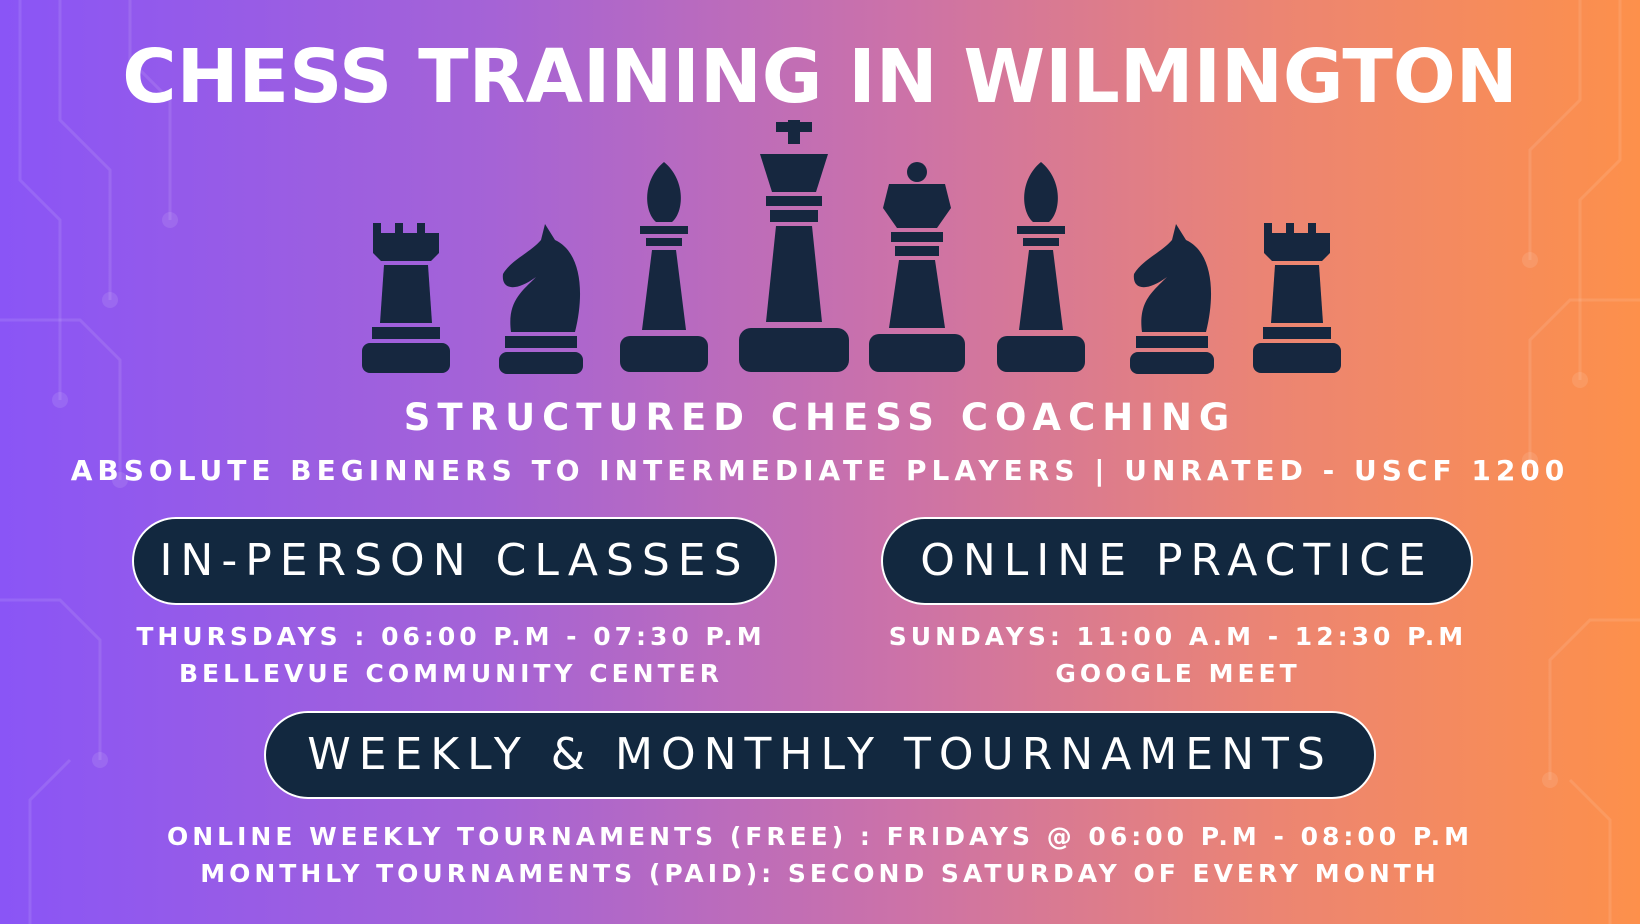 The width and height of the screenshot is (1640, 924). Describe the element at coordinates (820, 755) in the screenshot. I see `tournaments-pill: WEEKLY & MONTHLY TOURNAMENTS` at that location.